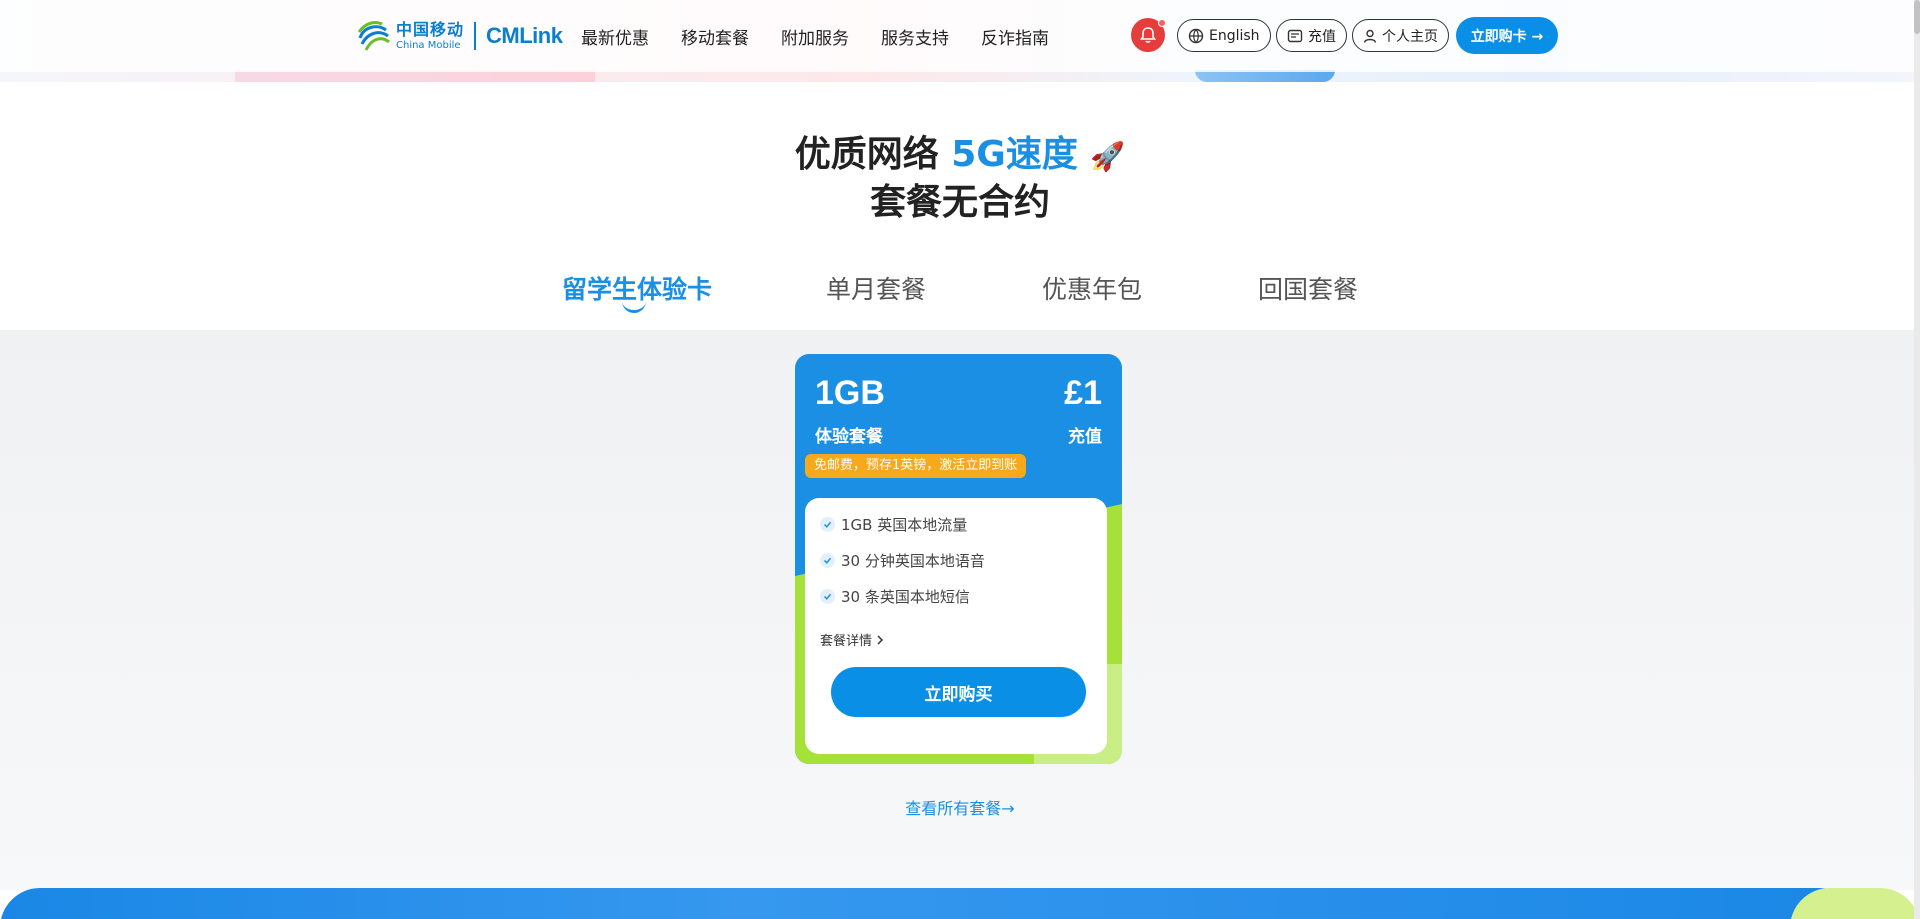 The image size is (1920, 919). What do you see at coordinates (915, 36) in the screenshot?
I see `nav-item-support: 服务支持` at bounding box center [915, 36].